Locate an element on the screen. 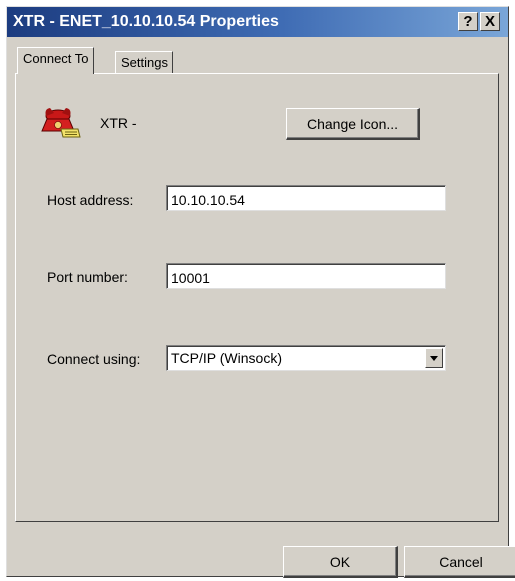 Image resolution: width=515 pixels, height=581 pixels. title-bar: XTR - ENET_10.10.10.54 Properties ? X is located at coordinates (257, 22).